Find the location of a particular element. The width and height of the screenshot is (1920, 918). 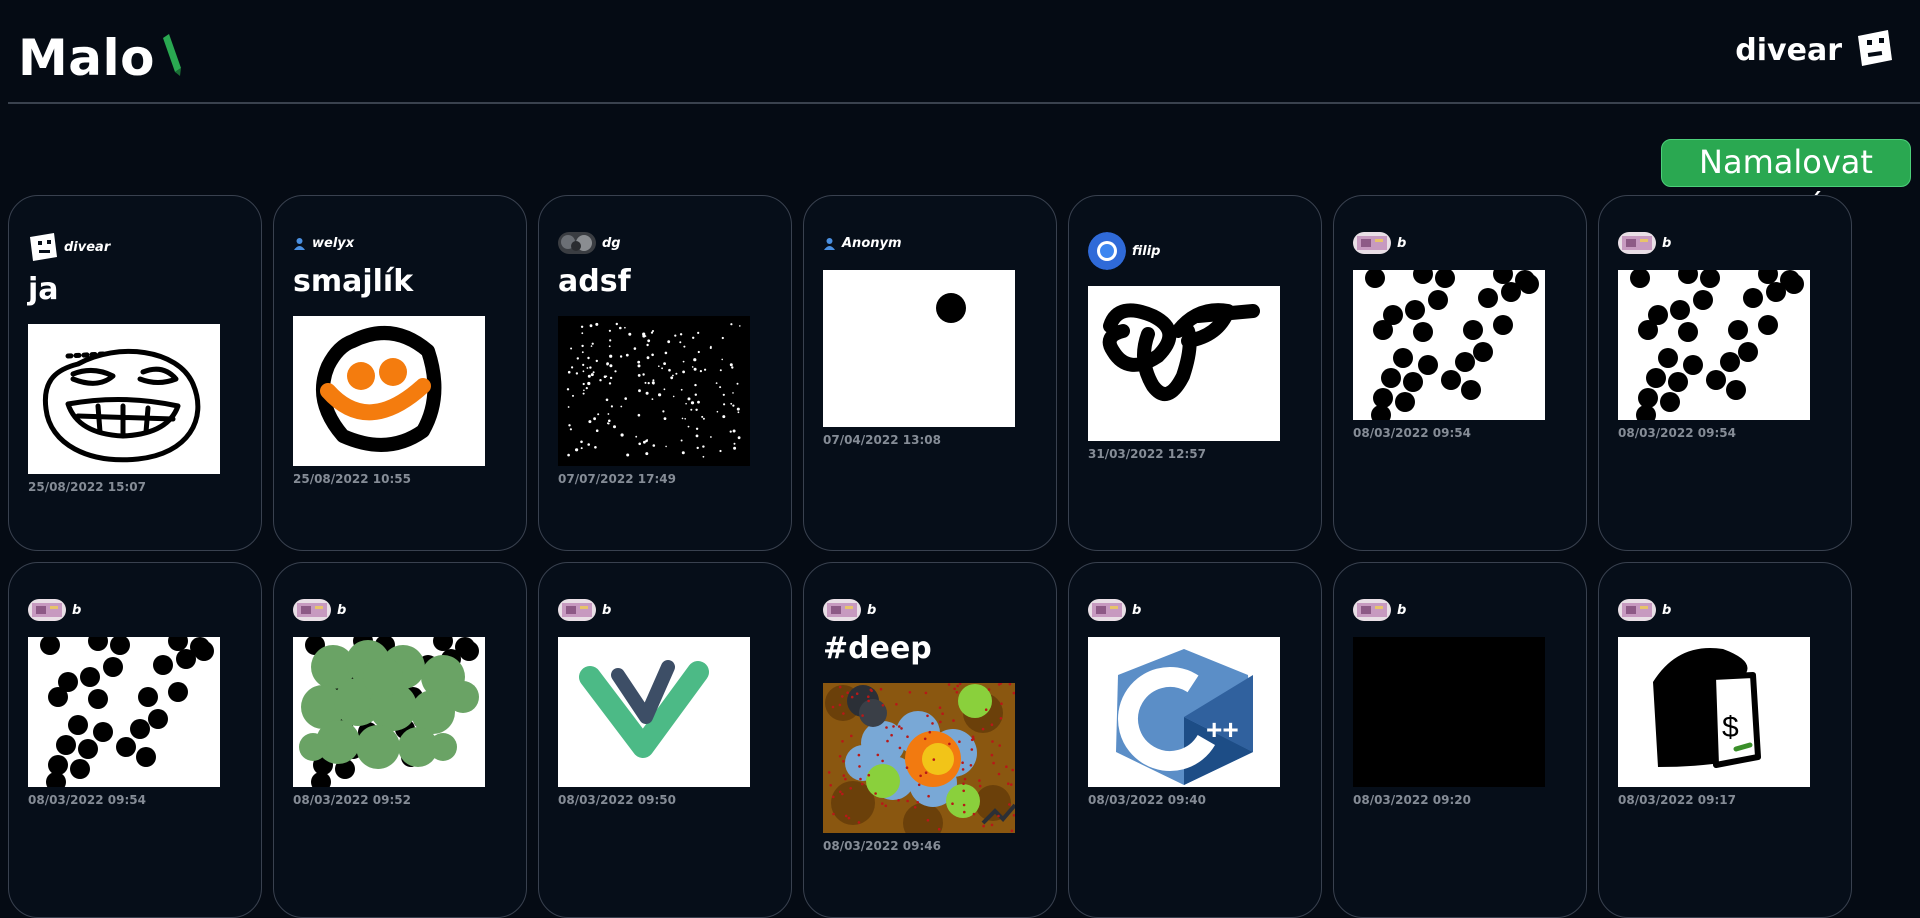

user-menu: divear is located at coordinates (1814, 50).